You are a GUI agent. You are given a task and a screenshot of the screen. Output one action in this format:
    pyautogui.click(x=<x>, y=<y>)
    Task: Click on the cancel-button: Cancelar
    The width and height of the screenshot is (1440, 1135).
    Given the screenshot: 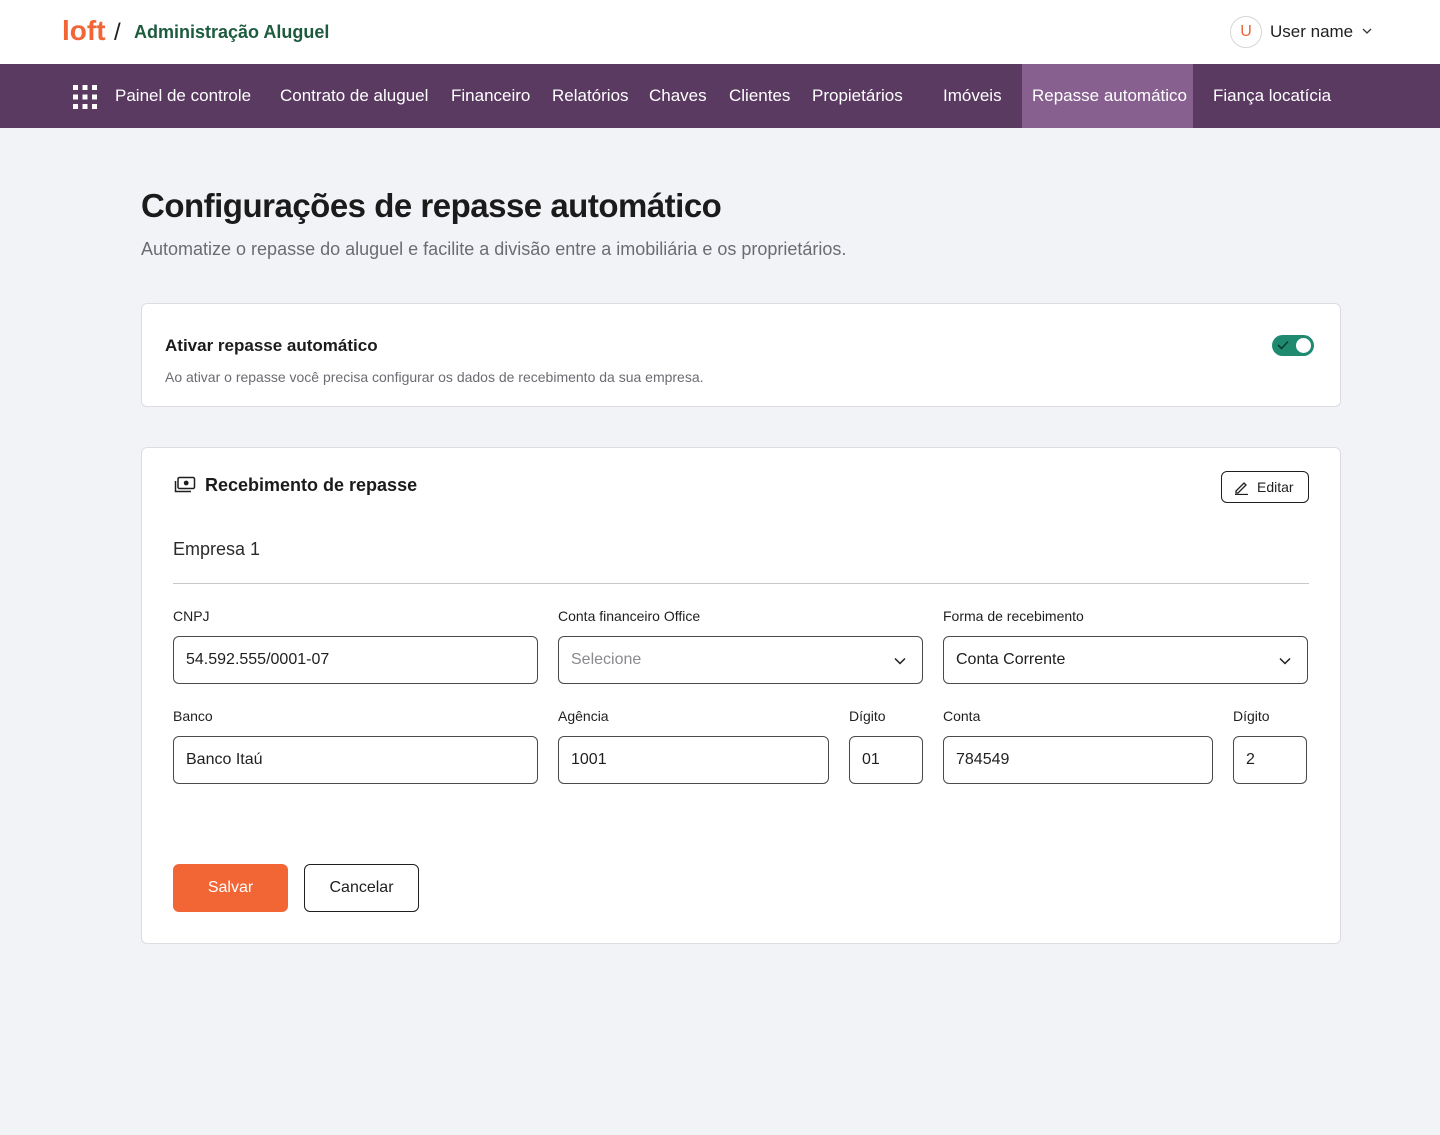 What is the action you would take?
    pyautogui.click(x=361, y=888)
    